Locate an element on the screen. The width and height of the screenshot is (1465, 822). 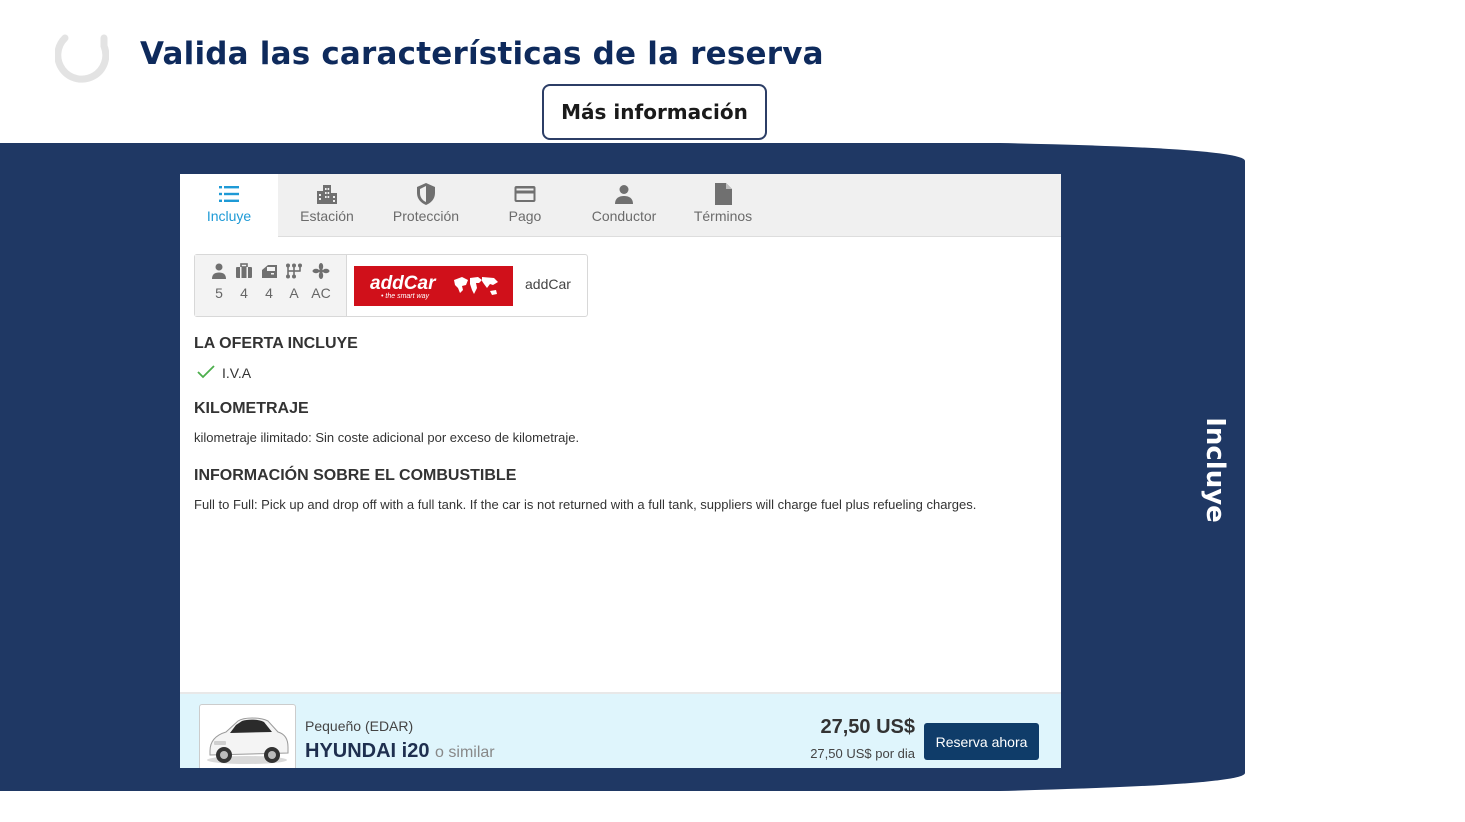
car-specs-list: 5 4 4 A AC is located at coordinates (271, 285).